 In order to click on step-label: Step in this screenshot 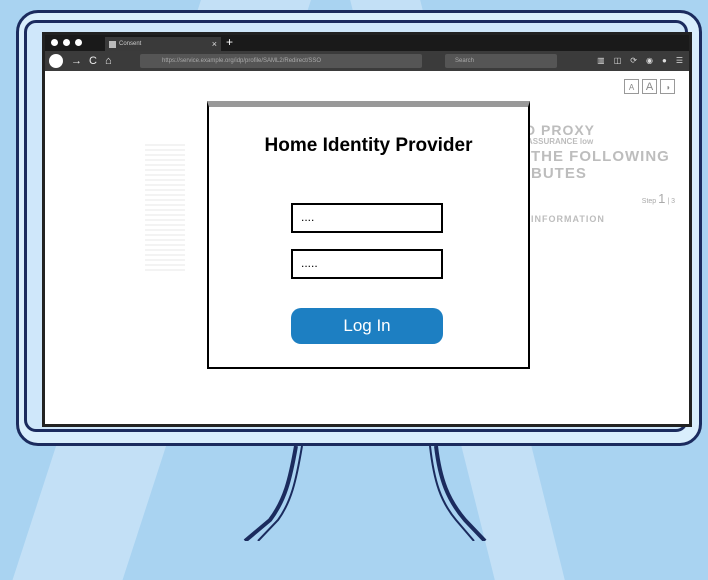, I will do `click(649, 201)`.